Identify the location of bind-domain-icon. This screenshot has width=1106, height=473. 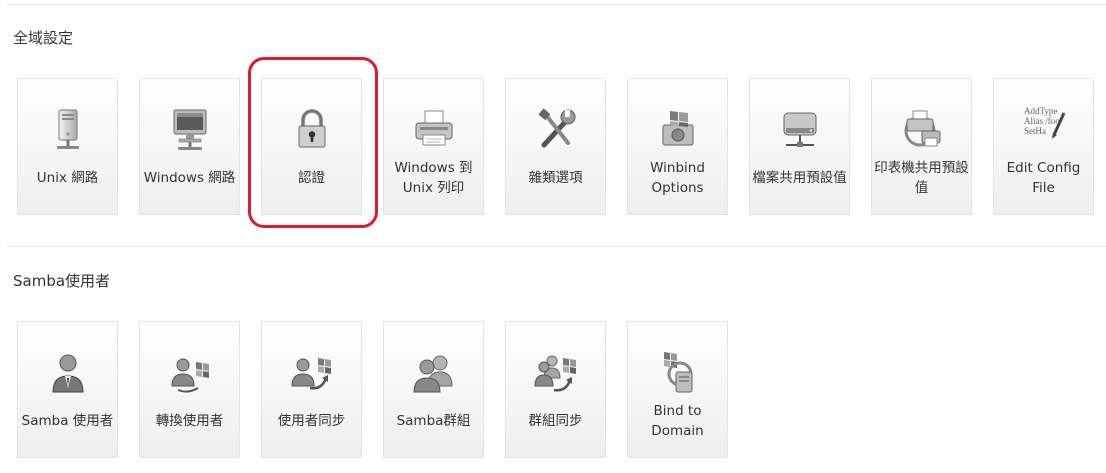
(678, 372).